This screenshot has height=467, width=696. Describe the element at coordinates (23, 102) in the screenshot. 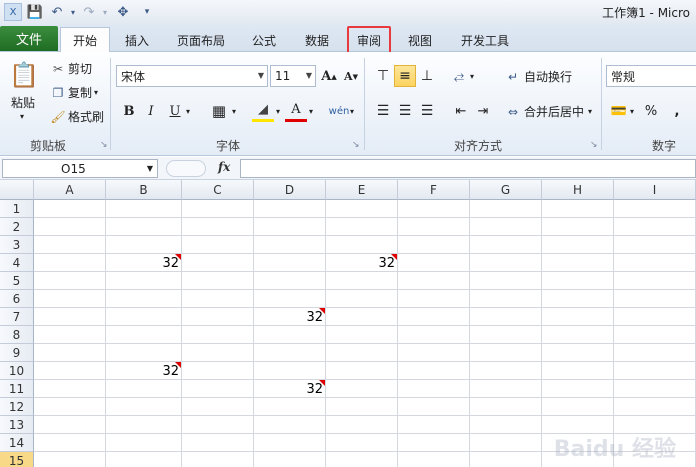

I see `paste-button: 粘贴` at that location.